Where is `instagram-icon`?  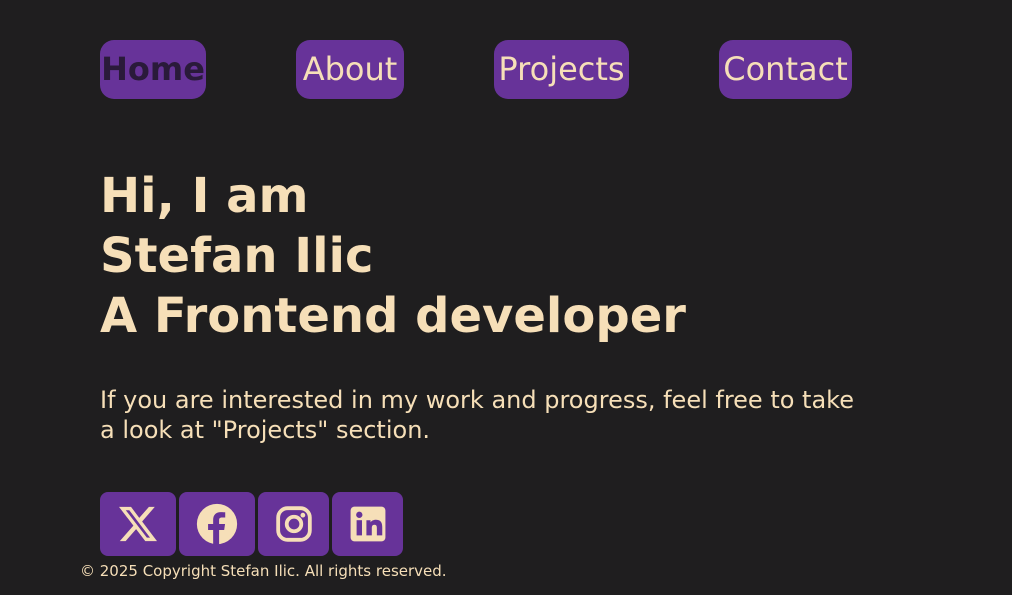 instagram-icon is located at coordinates (293, 524).